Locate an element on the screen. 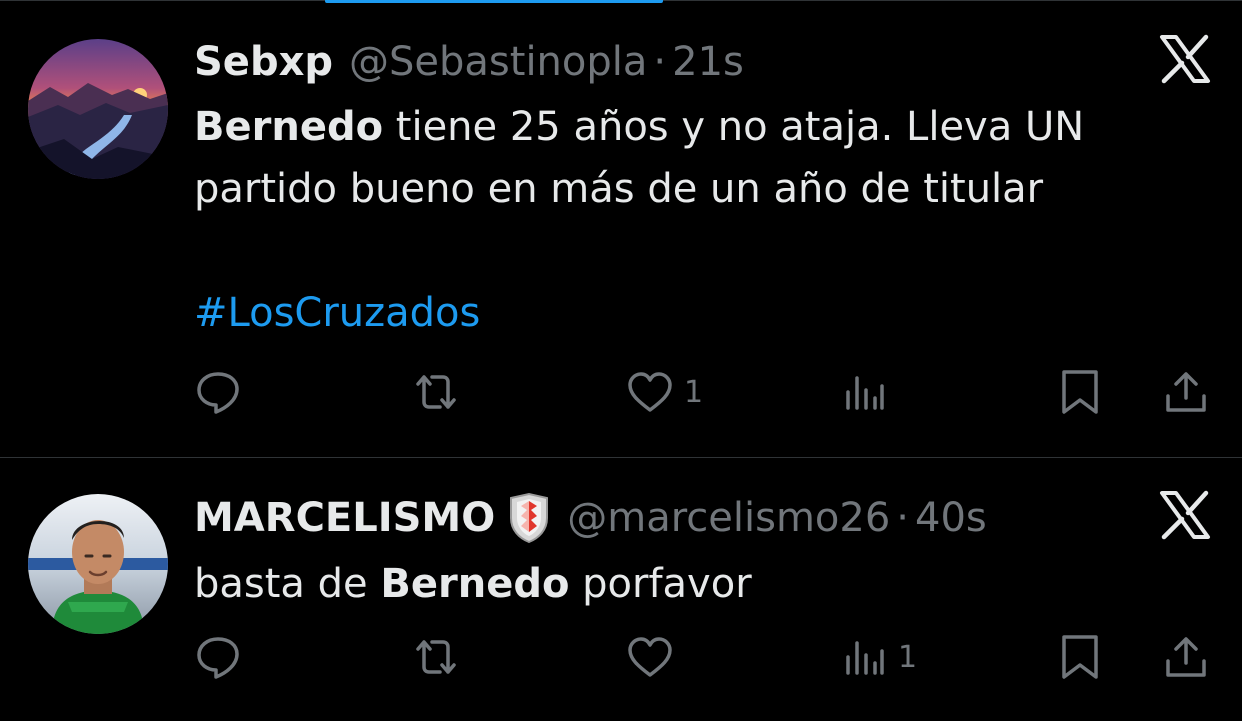  like-button: 1 is located at coordinates (664, 392).